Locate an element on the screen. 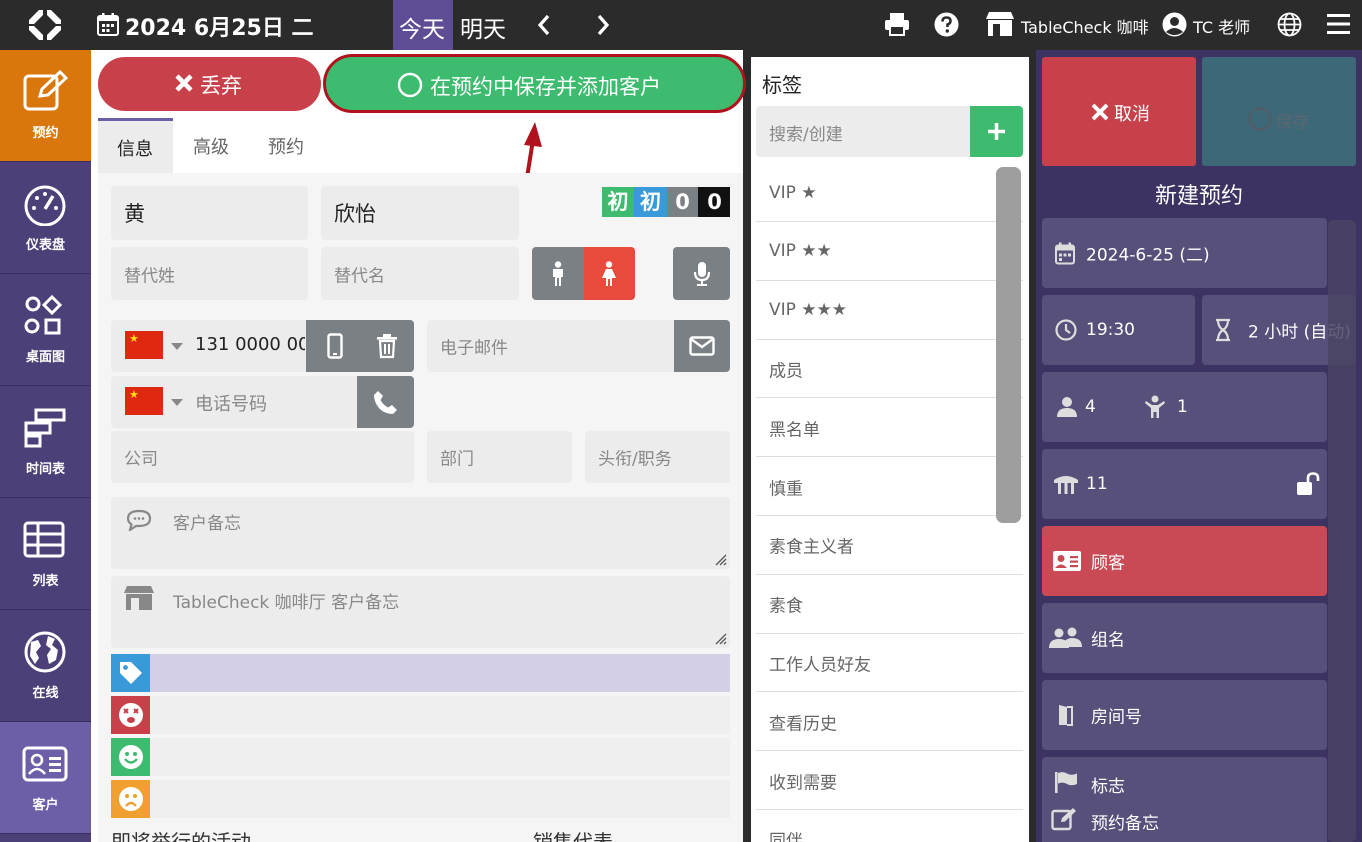  call-button is located at coordinates (385, 402).